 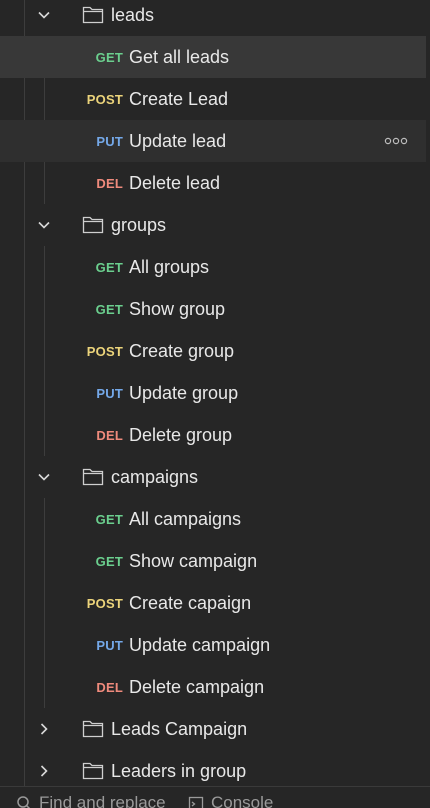 I want to click on request-row: GET All groups, so click(x=213, y=267).